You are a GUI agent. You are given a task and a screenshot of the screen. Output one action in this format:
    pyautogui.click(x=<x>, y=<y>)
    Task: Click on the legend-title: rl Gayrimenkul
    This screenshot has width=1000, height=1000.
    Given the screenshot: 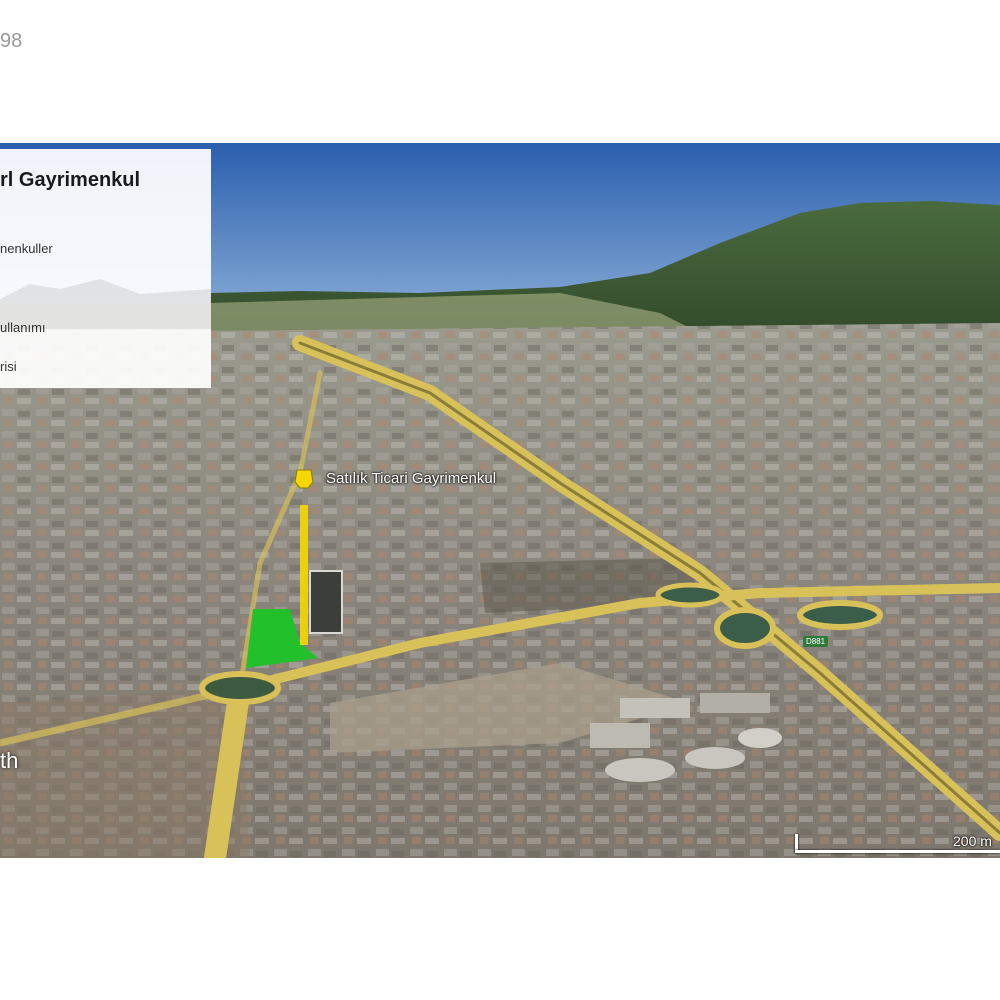 What is the action you would take?
    pyautogui.click(x=70, y=180)
    